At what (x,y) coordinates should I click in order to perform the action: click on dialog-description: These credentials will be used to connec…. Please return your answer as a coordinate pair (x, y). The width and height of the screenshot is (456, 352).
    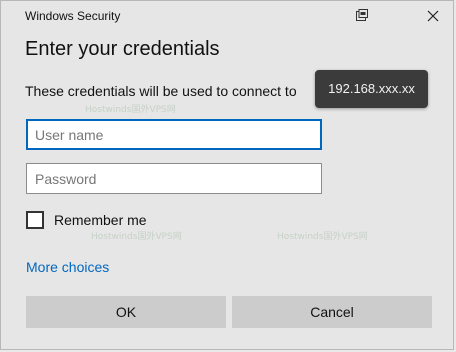
    Looking at the image, I should click on (161, 91).